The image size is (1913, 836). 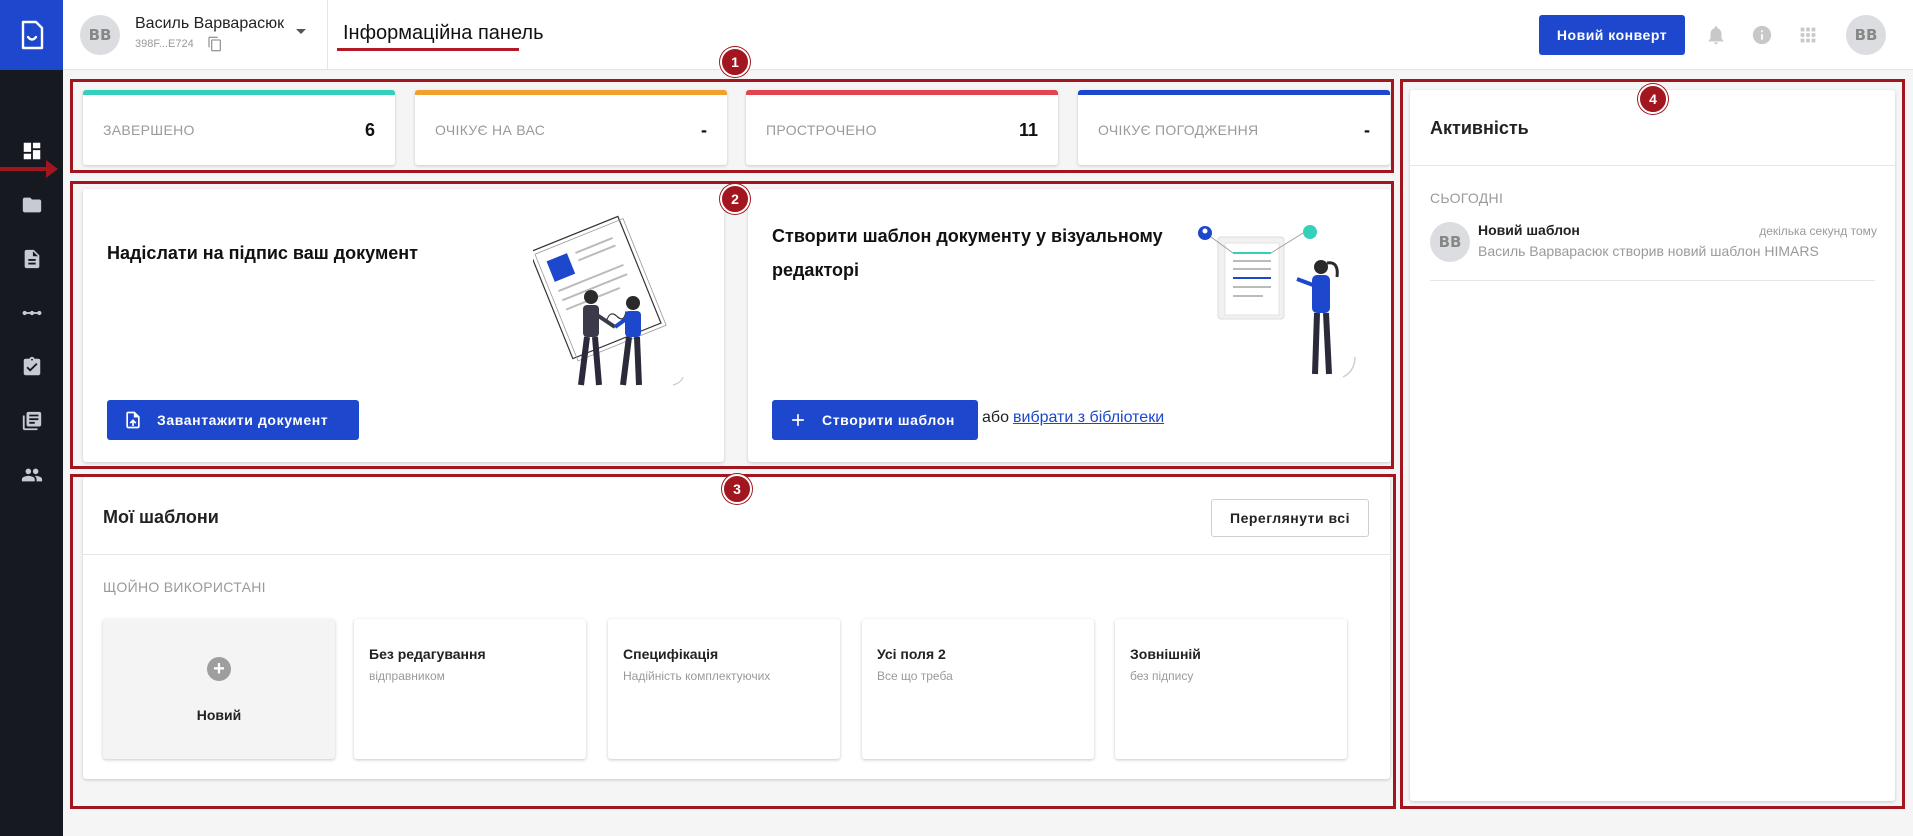 What do you see at coordinates (737, 489) in the screenshot?
I see `annotation-badge-3: 3` at bounding box center [737, 489].